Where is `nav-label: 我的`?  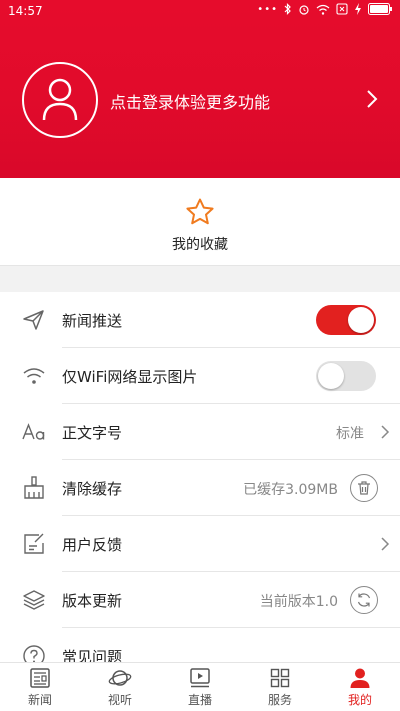
nav-label: 我的 is located at coordinates (359, 700).